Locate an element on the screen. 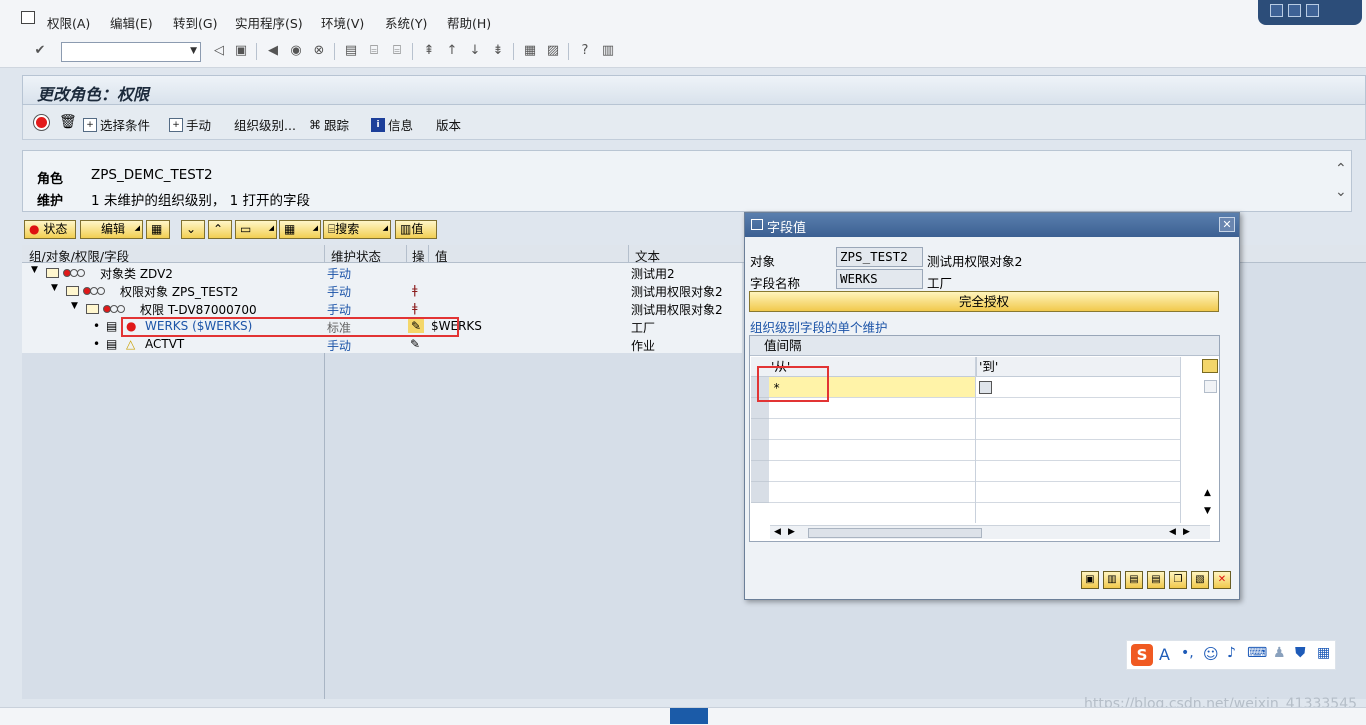 This screenshot has width=1366, height=725. cancel-icon: ✕ is located at coordinates (1222, 580).